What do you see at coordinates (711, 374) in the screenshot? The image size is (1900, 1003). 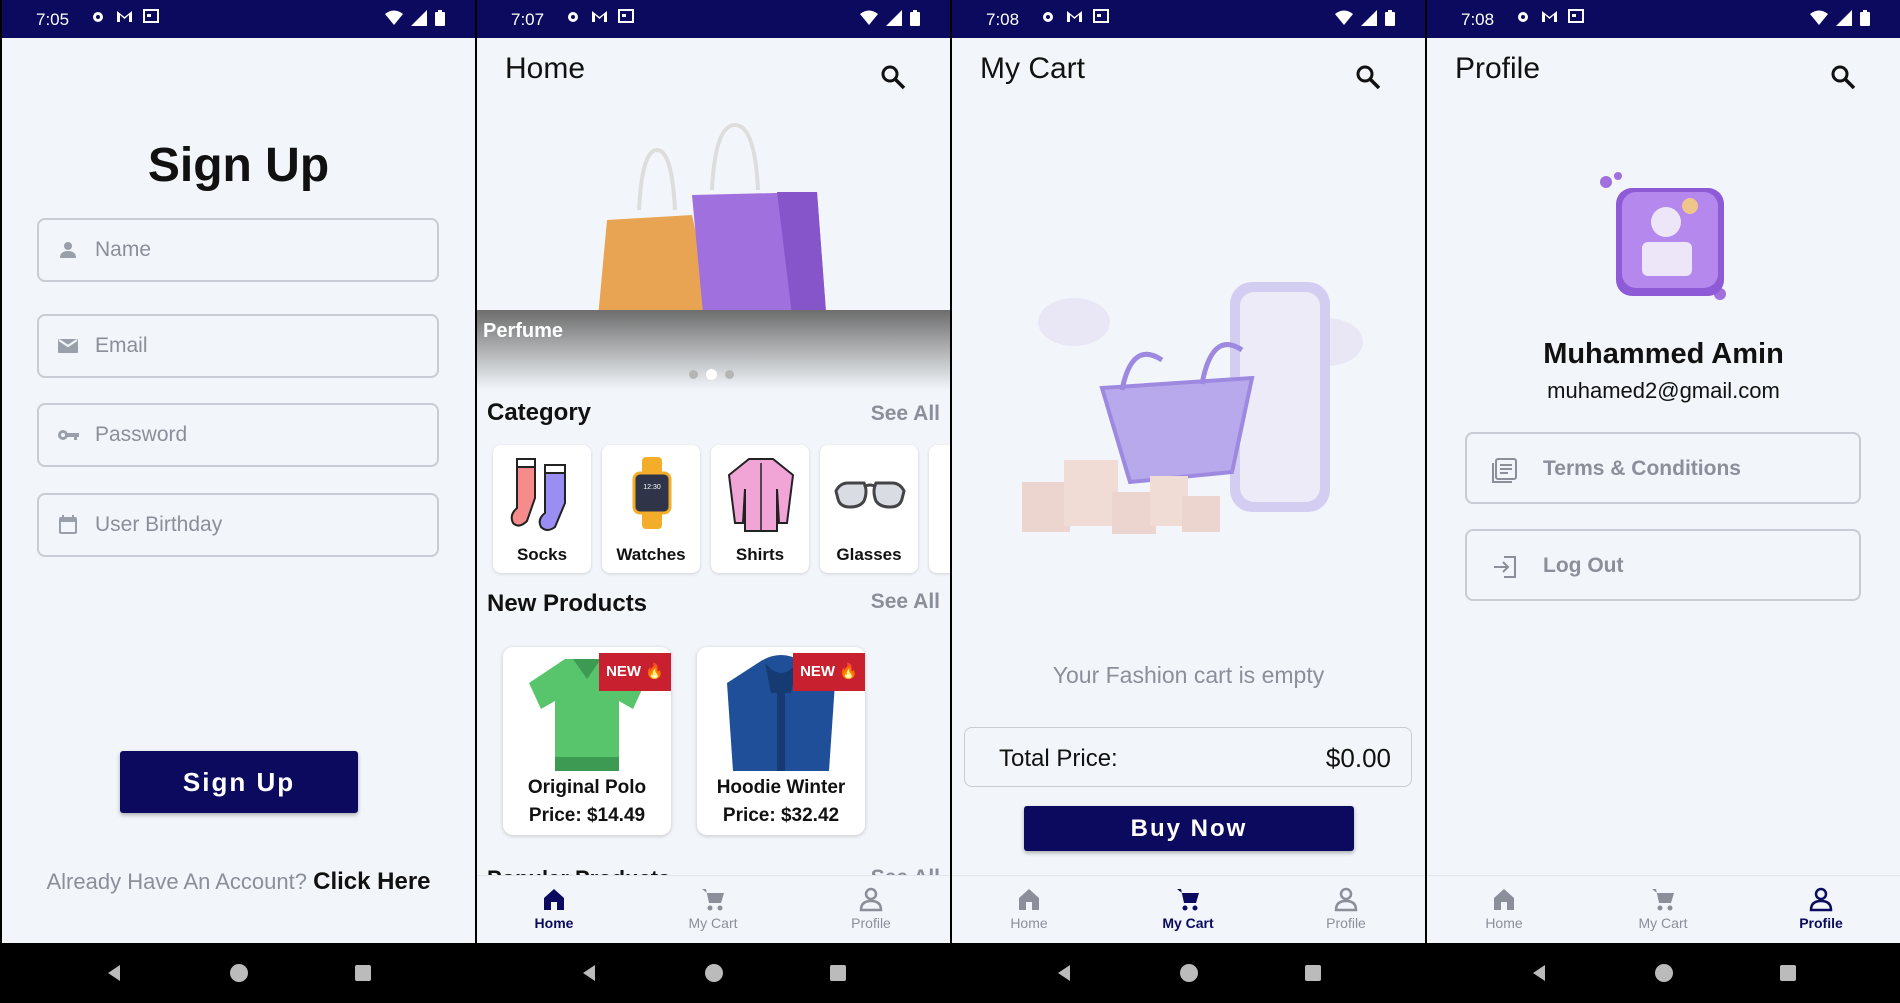 I see `carousel-dot-active` at bounding box center [711, 374].